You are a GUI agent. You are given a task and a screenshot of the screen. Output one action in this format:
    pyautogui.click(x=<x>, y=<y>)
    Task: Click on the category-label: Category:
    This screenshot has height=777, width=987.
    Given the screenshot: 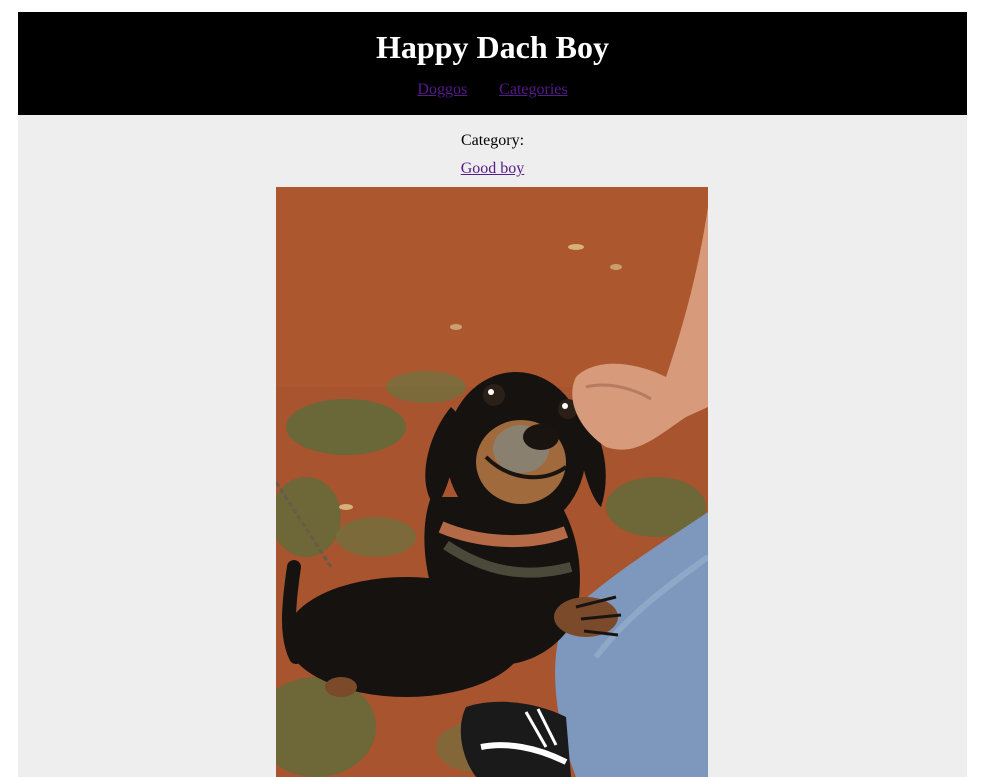 What is the action you would take?
    pyautogui.click(x=492, y=140)
    